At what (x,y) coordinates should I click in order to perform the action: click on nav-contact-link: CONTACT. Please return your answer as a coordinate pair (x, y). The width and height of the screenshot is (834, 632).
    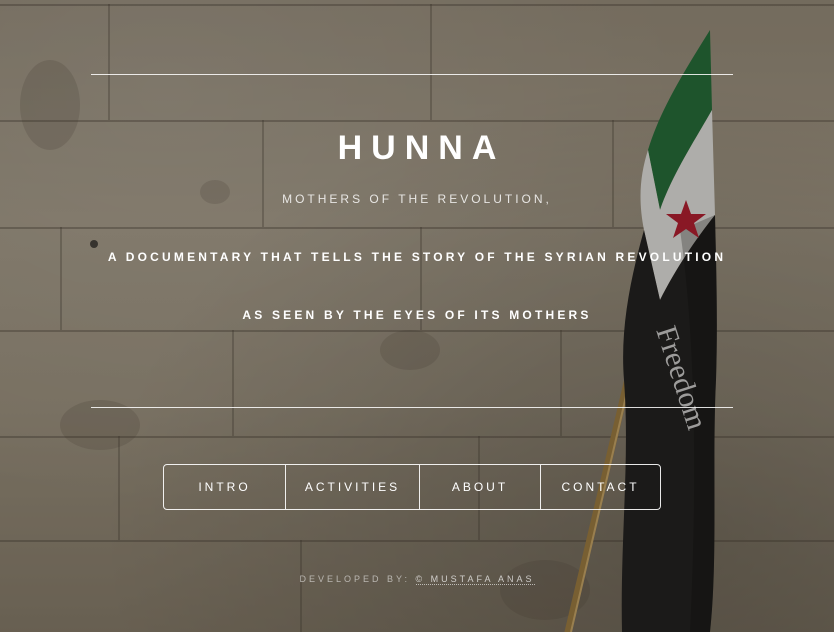
    Looking at the image, I should click on (600, 487).